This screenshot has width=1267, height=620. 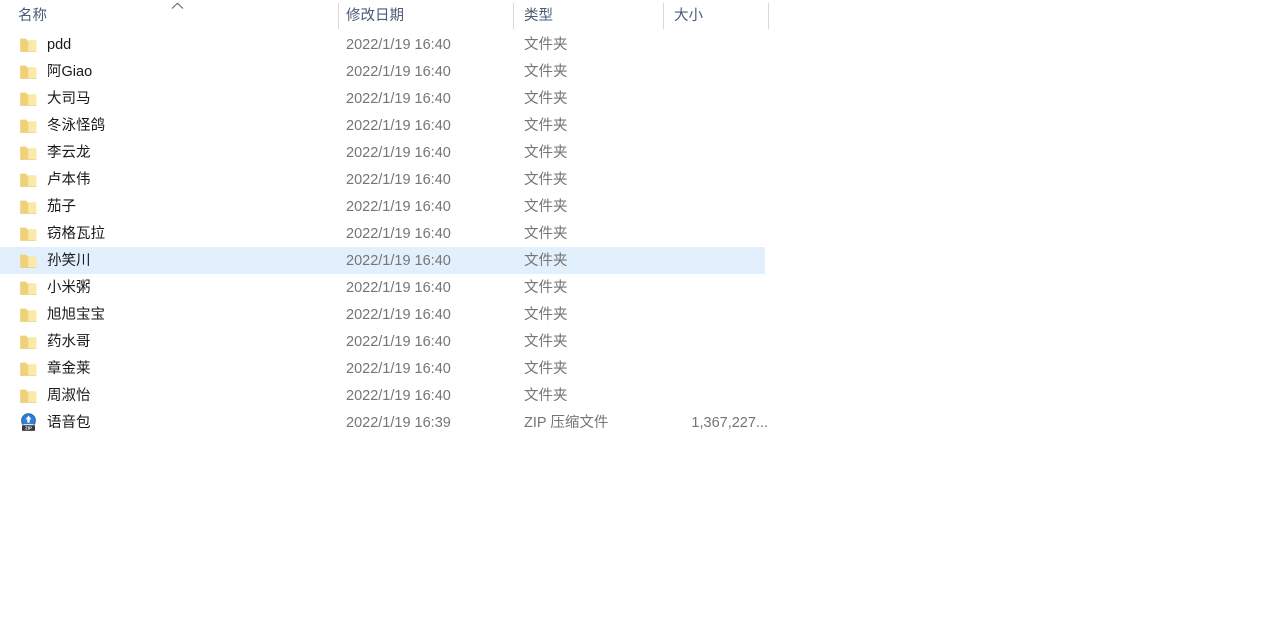 I want to click on file-name-label: pdd, so click(x=59, y=44).